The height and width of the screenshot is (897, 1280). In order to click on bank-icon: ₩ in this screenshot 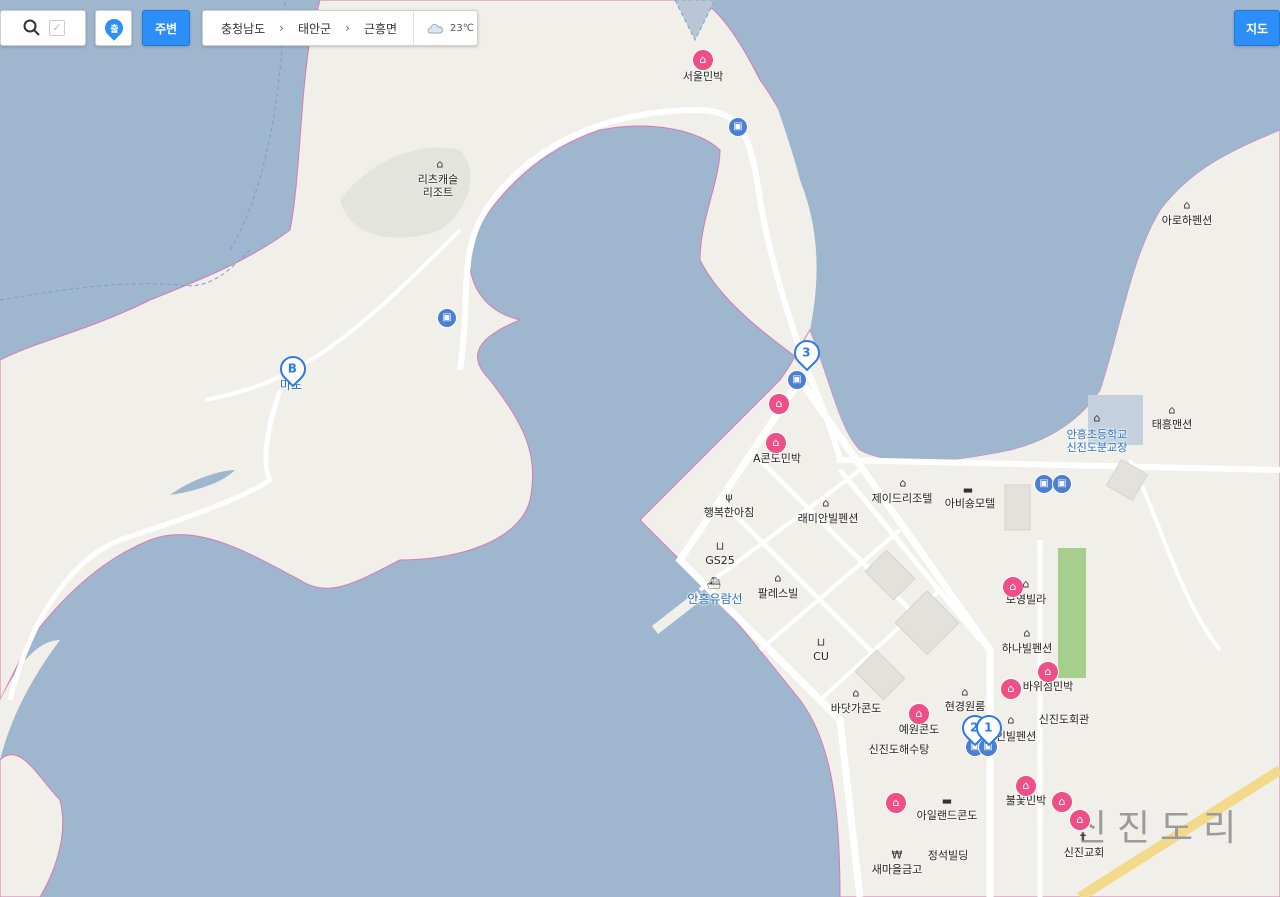, I will do `click(897, 855)`.